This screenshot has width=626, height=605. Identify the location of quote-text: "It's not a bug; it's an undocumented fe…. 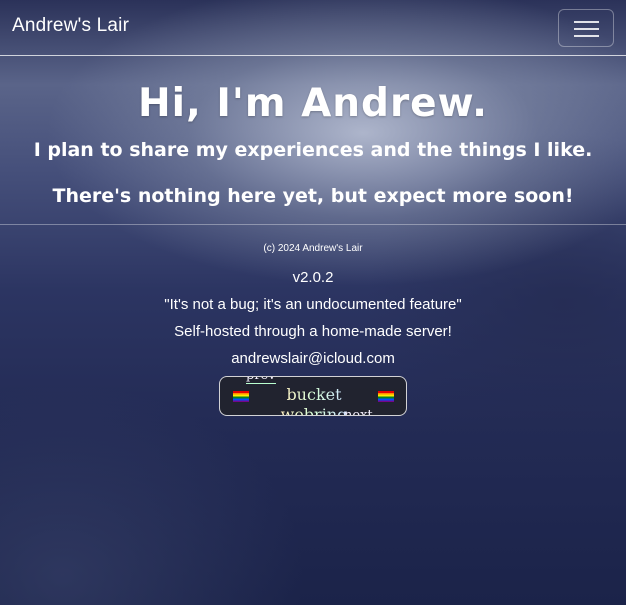
(313, 304).